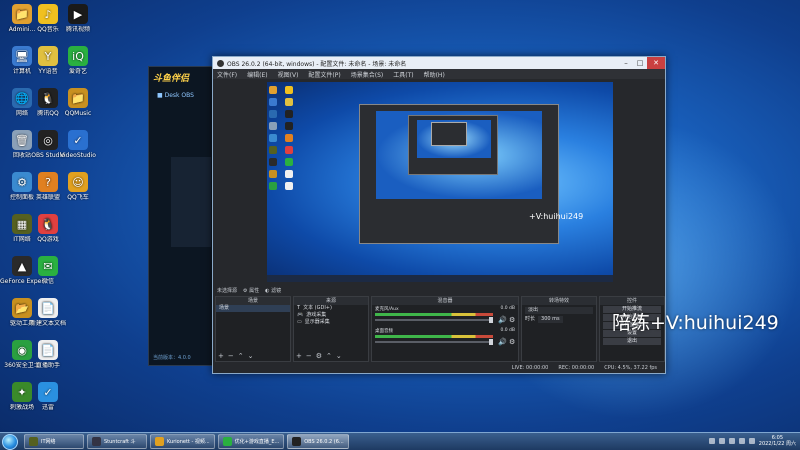 This screenshot has height=450, width=800. I want to click on network-icon, so click(741, 441).